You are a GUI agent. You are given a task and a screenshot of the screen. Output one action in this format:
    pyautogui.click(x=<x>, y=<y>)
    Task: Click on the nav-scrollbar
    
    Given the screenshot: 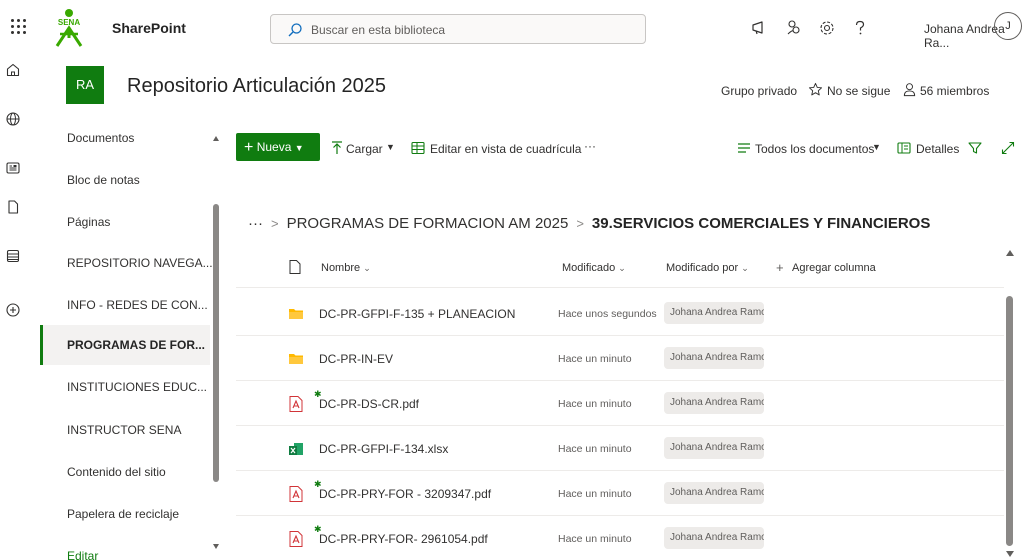 What is the action you would take?
    pyautogui.click(x=216, y=343)
    